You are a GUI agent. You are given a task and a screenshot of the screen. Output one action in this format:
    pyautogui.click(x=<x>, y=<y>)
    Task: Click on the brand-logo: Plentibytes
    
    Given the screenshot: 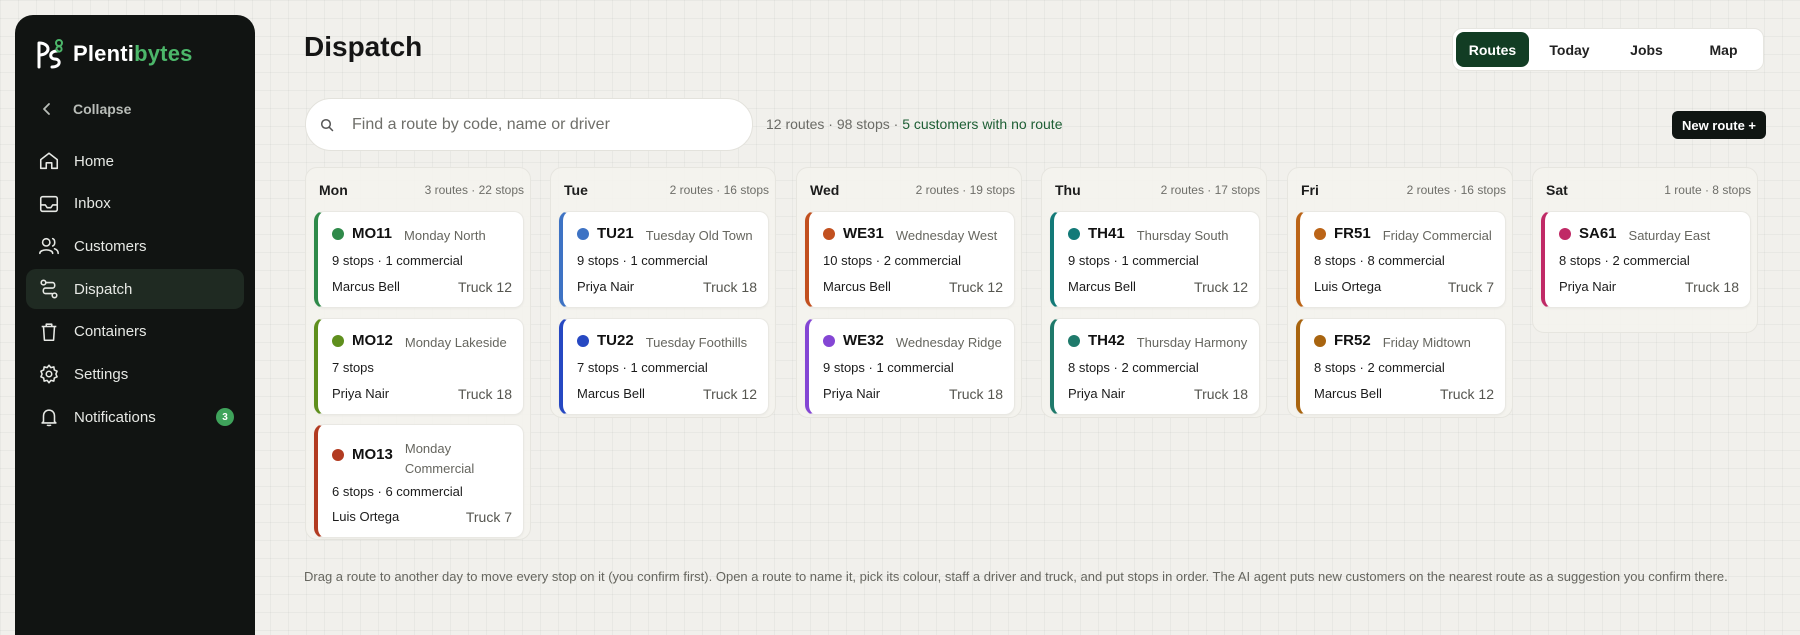 What is the action you would take?
    pyautogui.click(x=114, y=54)
    